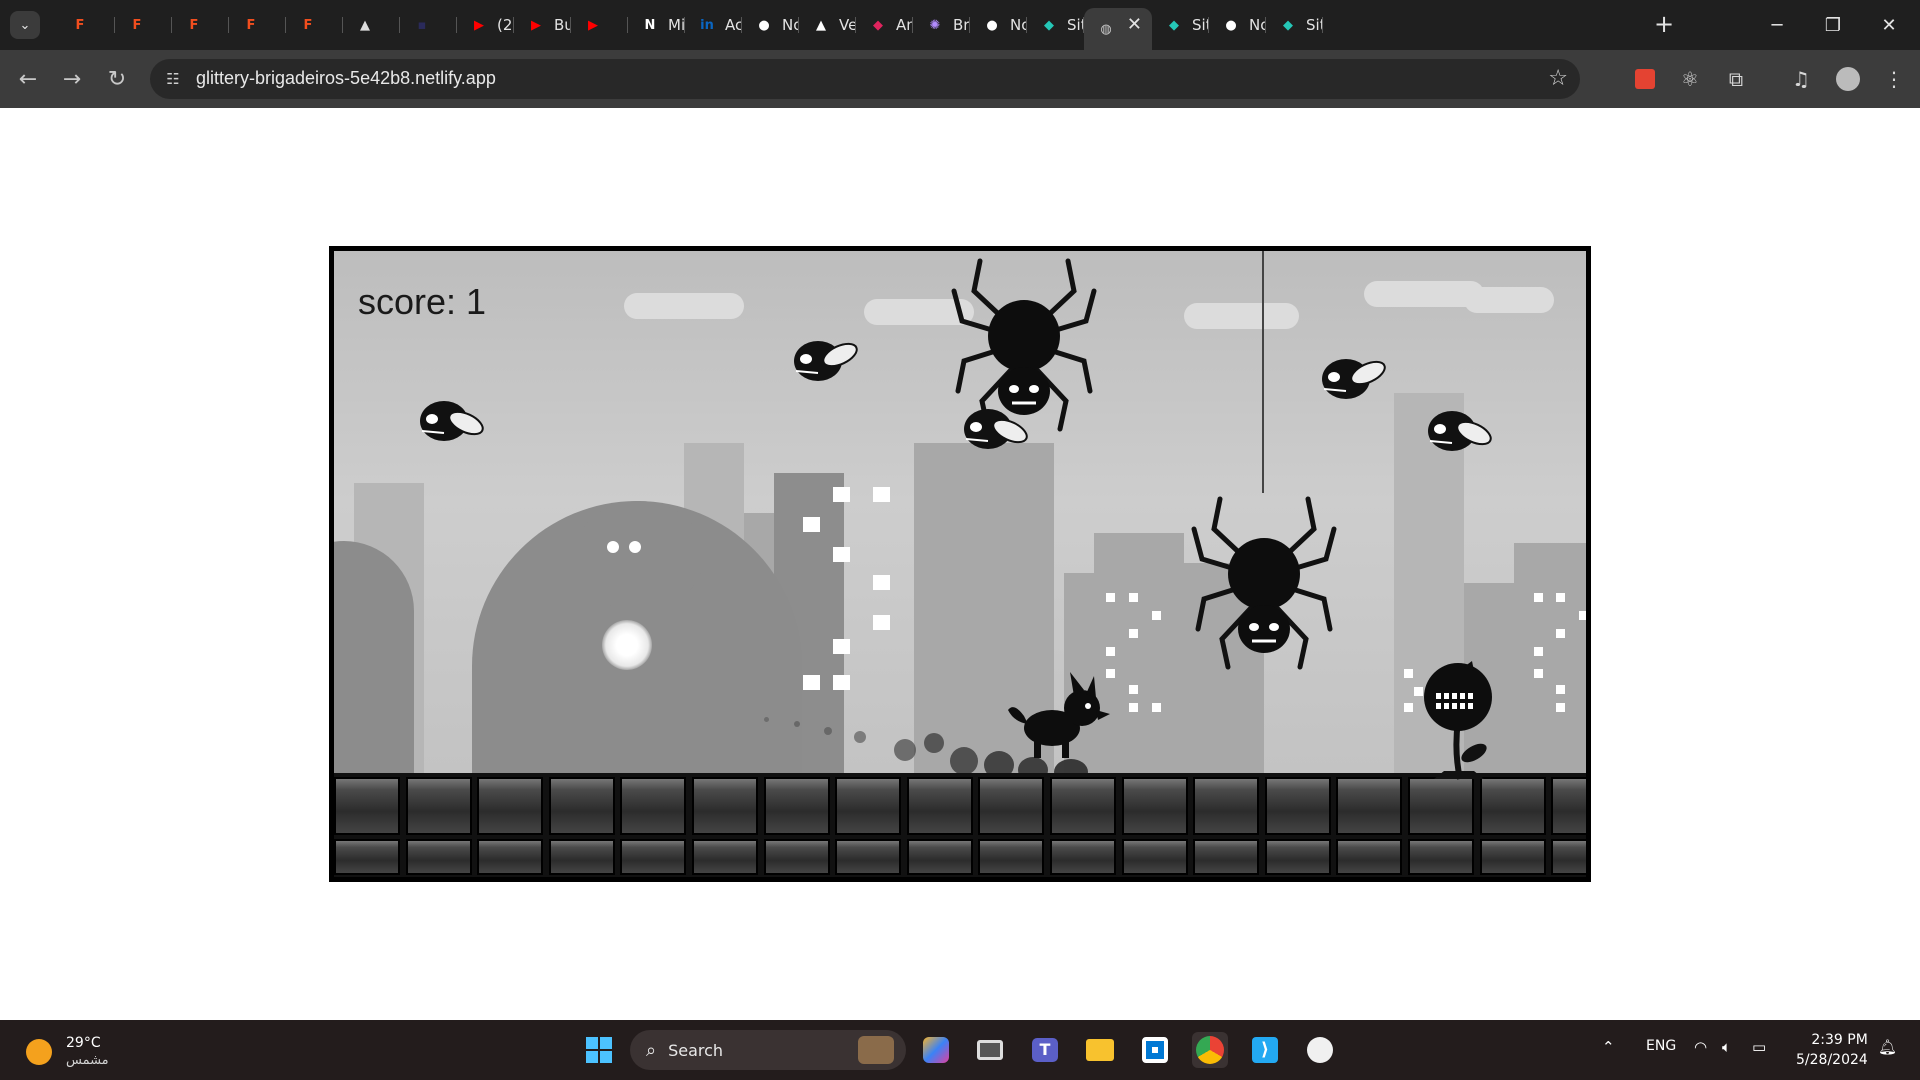 The image size is (1920, 1080). What do you see at coordinates (990, 1050) in the screenshot?
I see `task-view-icon` at bounding box center [990, 1050].